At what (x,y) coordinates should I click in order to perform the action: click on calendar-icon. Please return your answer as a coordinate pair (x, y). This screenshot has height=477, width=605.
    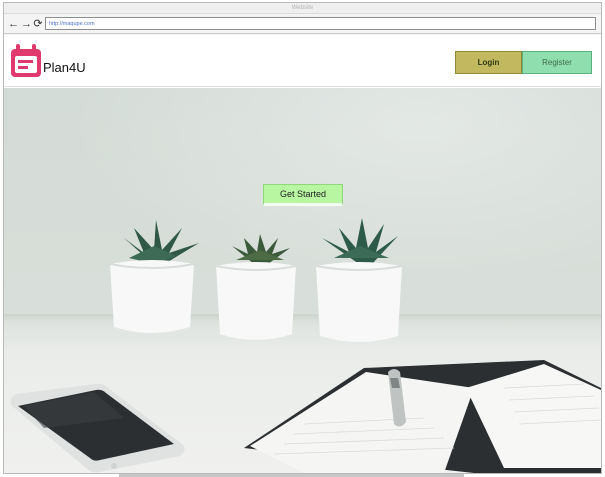
    Looking at the image, I should click on (26, 60).